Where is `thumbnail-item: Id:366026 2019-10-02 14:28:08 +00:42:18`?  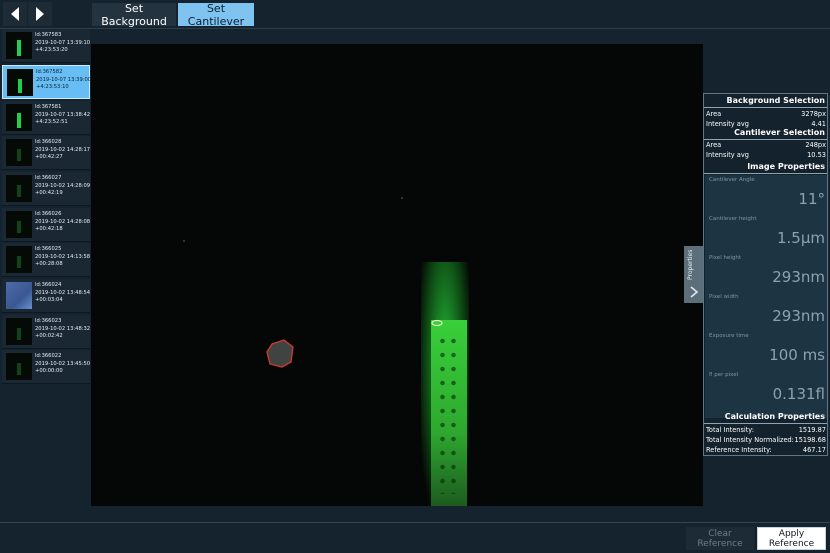 thumbnail-item: Id:366026 2019-10-02 14:28:08 +00:42:18 is located at coordinates (46, 225).